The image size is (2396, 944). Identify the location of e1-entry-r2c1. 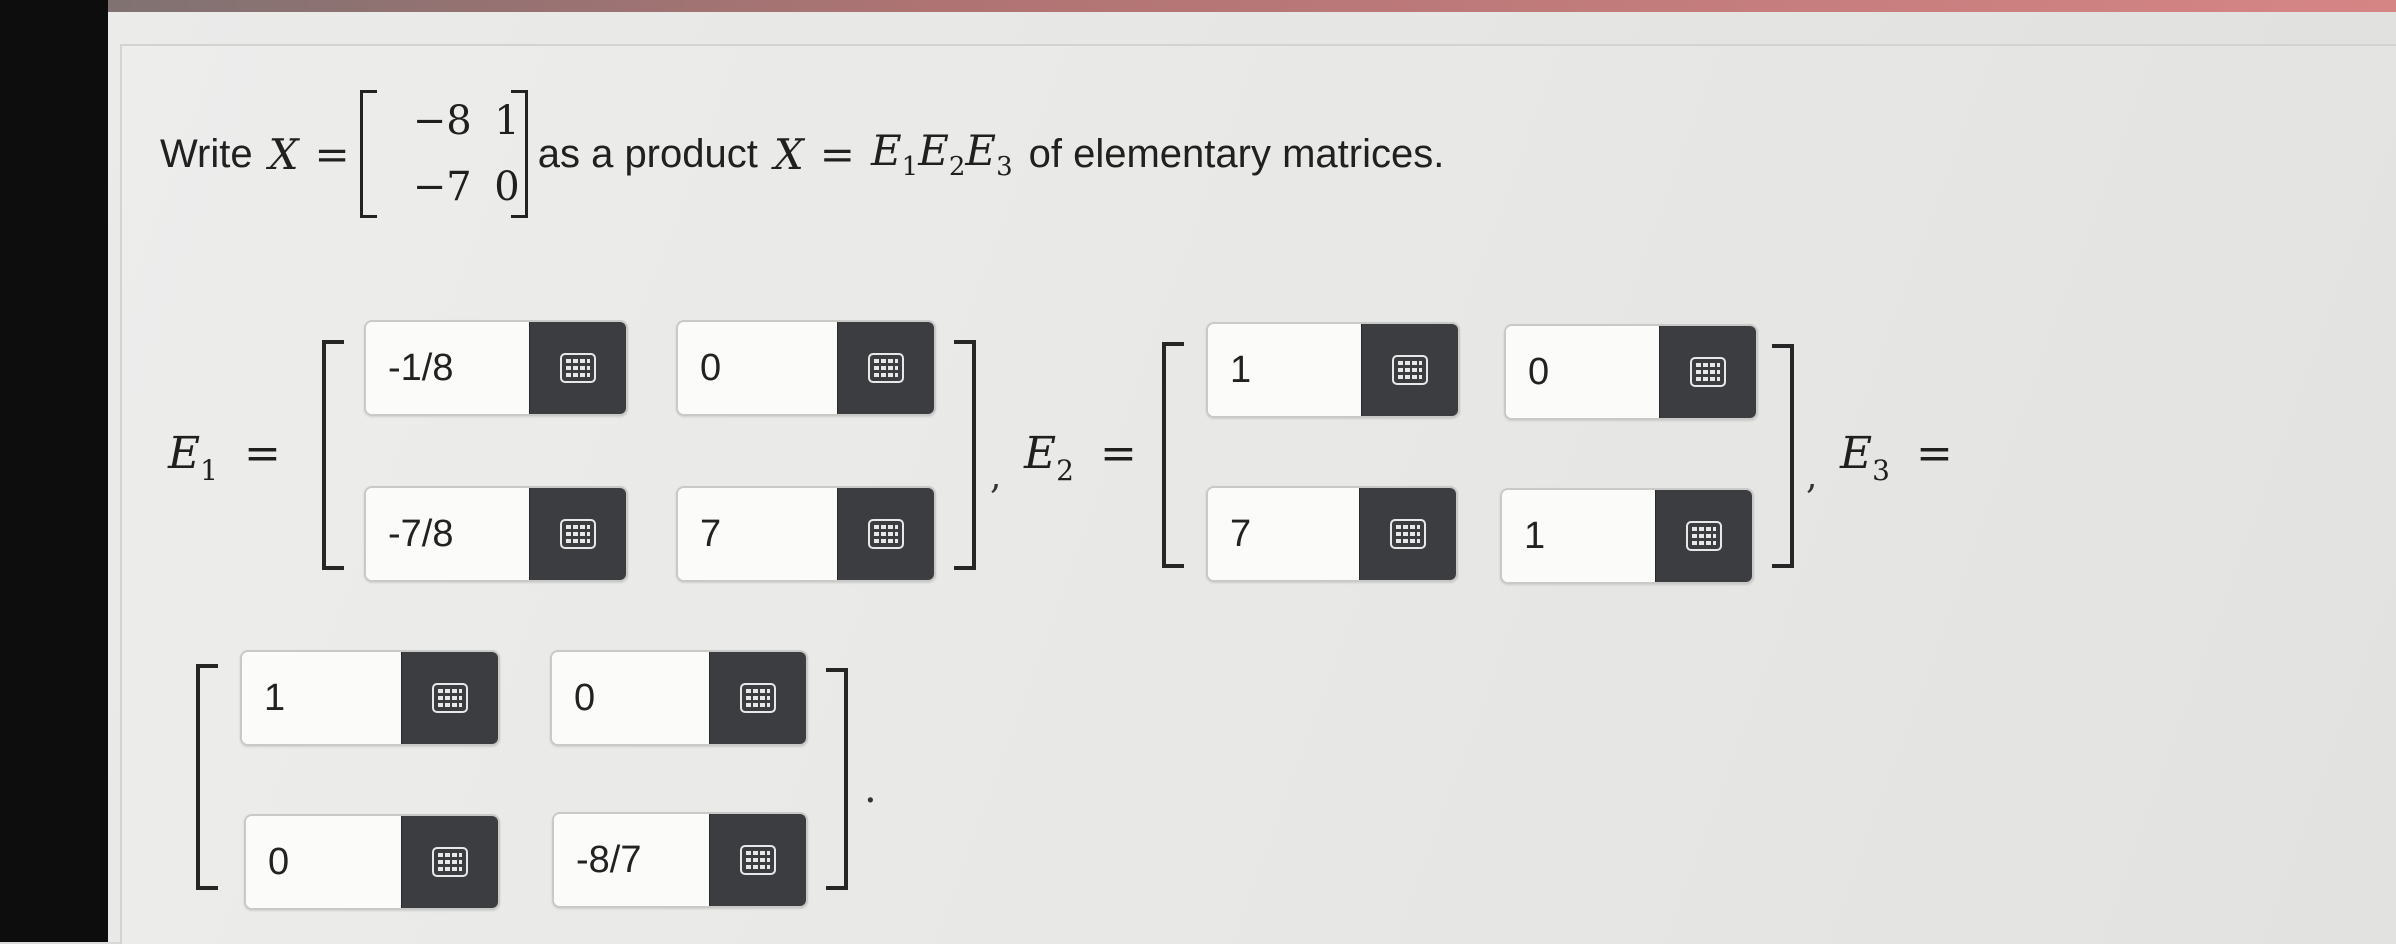
(496, 534).